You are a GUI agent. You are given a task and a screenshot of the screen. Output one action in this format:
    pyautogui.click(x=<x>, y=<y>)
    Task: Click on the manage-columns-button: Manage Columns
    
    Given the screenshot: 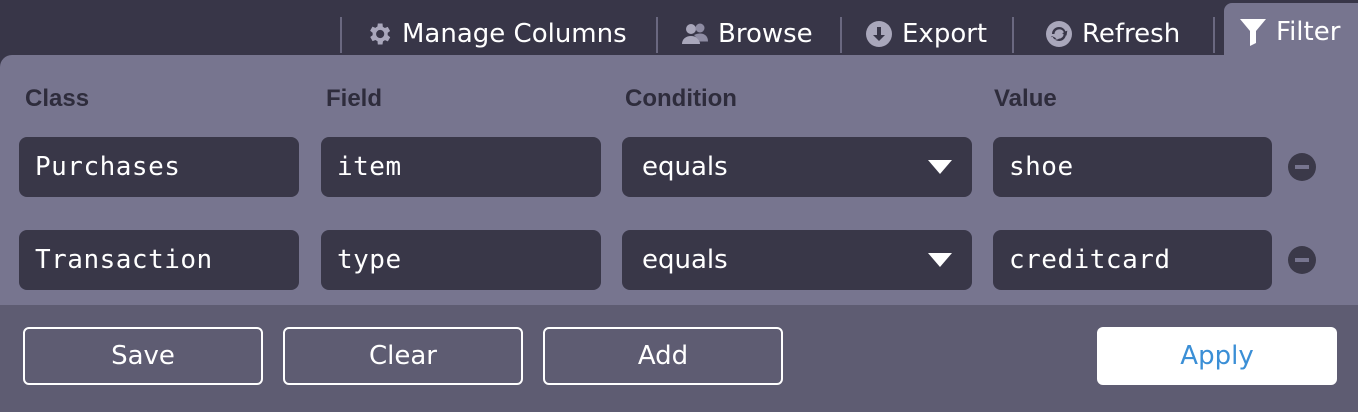 What is the action you would take?
    pyautogui.click(x=495, y=34)
    